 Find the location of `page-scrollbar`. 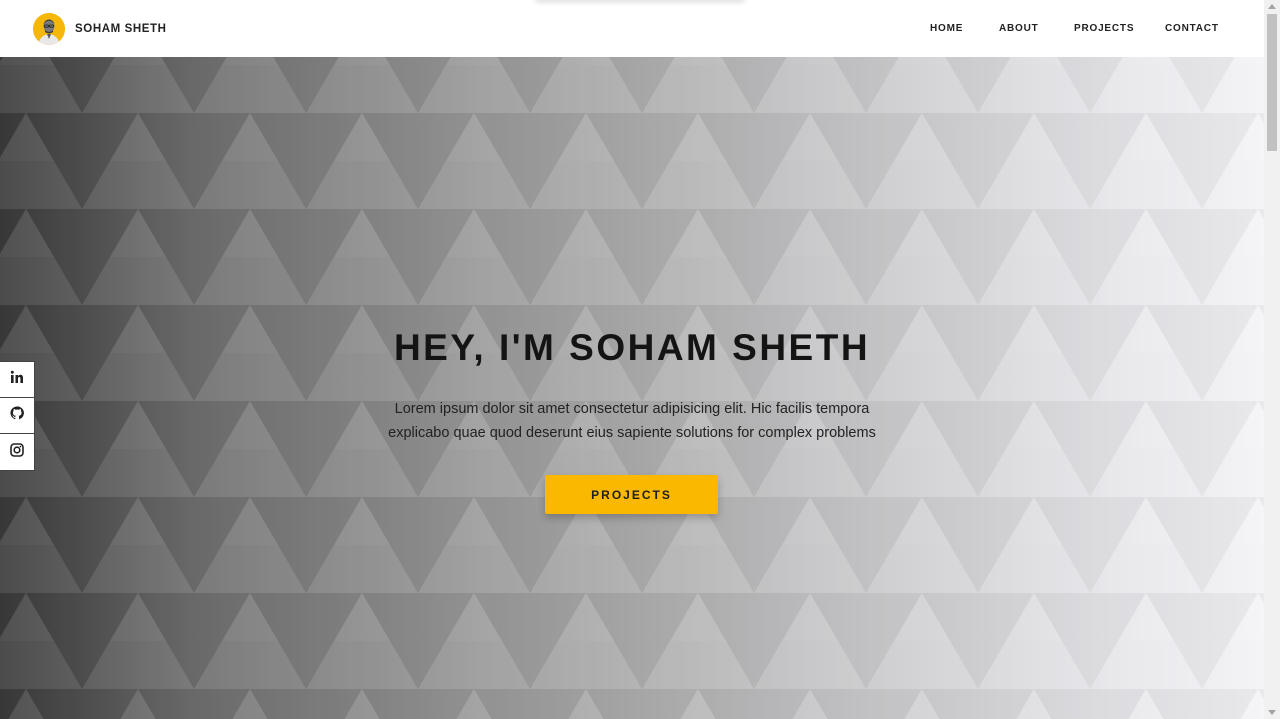

page-scrollbar is located at coordinates (1272, 359).